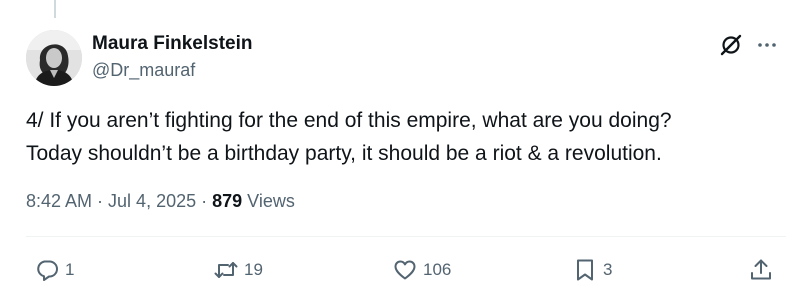 The width and height of the screenshot is (800, 304). Describe the element at coordinates (55, 9) in the screenshot. I see `thread-connector-line` at that location.